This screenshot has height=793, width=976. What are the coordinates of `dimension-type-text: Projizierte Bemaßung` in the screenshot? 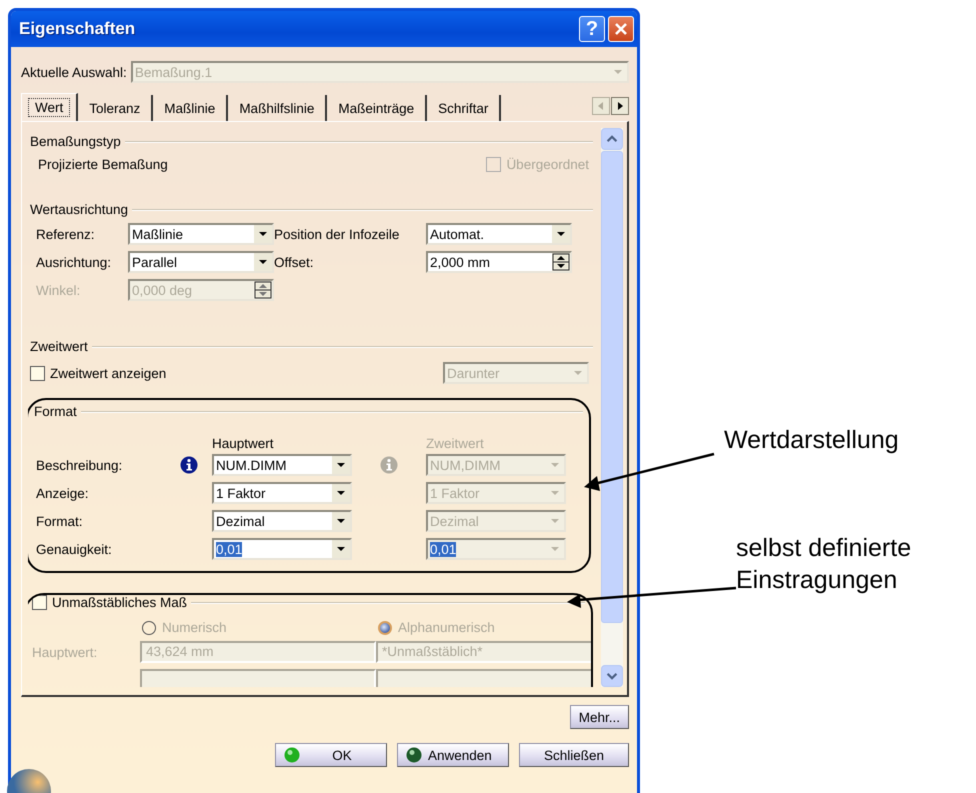 It's located at (102, 164).